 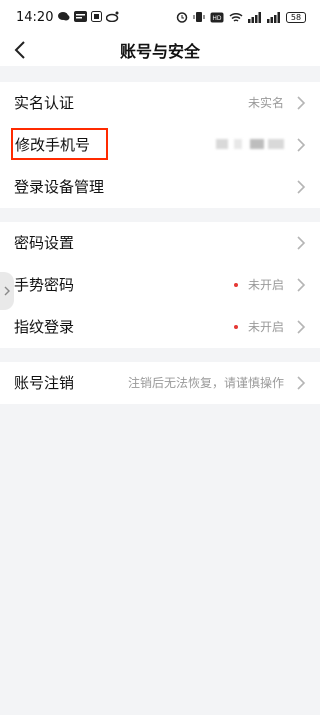 What do you see at coordinates (160, 103) in the screenshot?
I see `row-real-name-auth: 实名认证 未实名` at bounding box center [160, 103].